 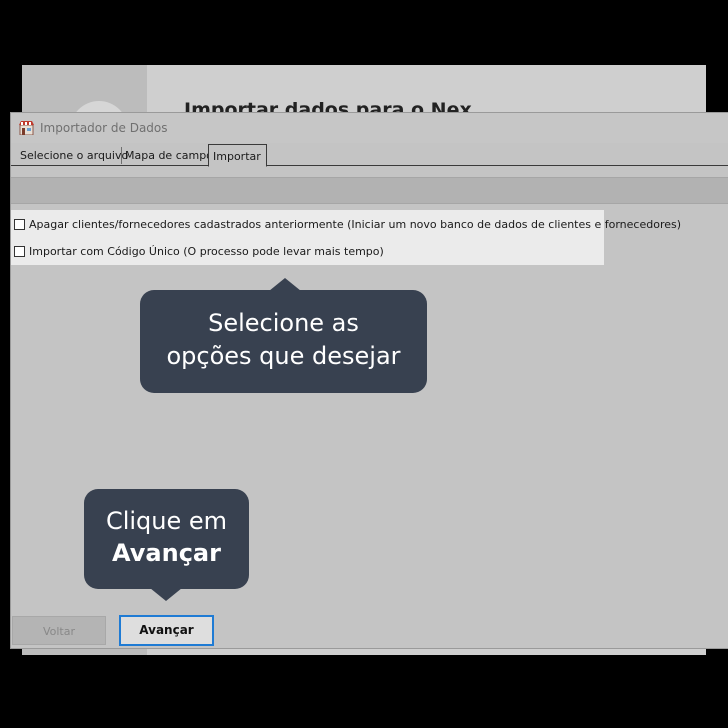 I want to click on next-tooltip: Clique em Avançar, so click(x=166, y=545).